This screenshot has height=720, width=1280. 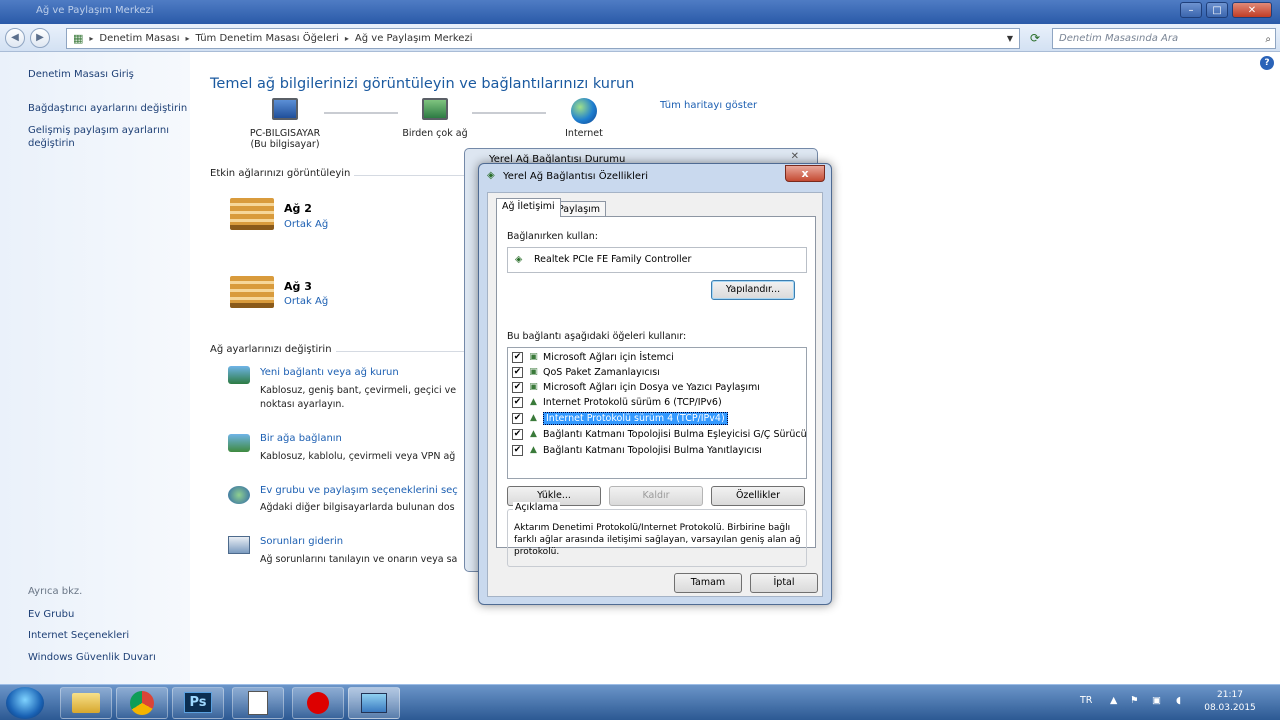 What do you see at coordinates (795, 156) in the screenshot?
I see `close-icon: ✕` at bounding box center [795, 156].